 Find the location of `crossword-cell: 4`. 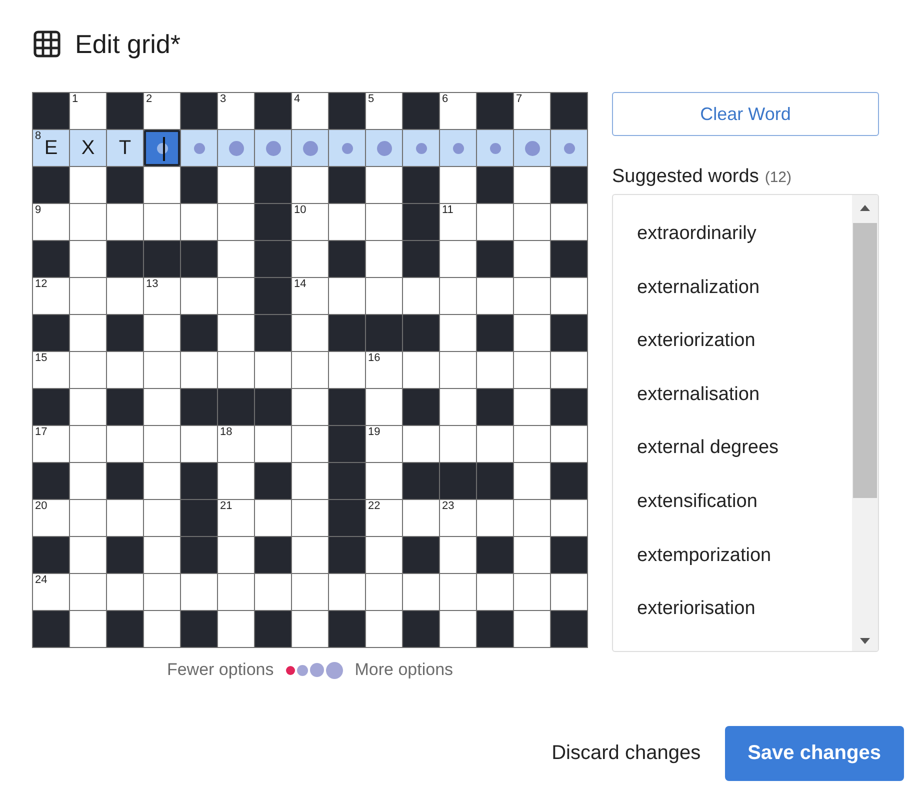

crossword-cell: 4 is located at coordinates (310, 111).